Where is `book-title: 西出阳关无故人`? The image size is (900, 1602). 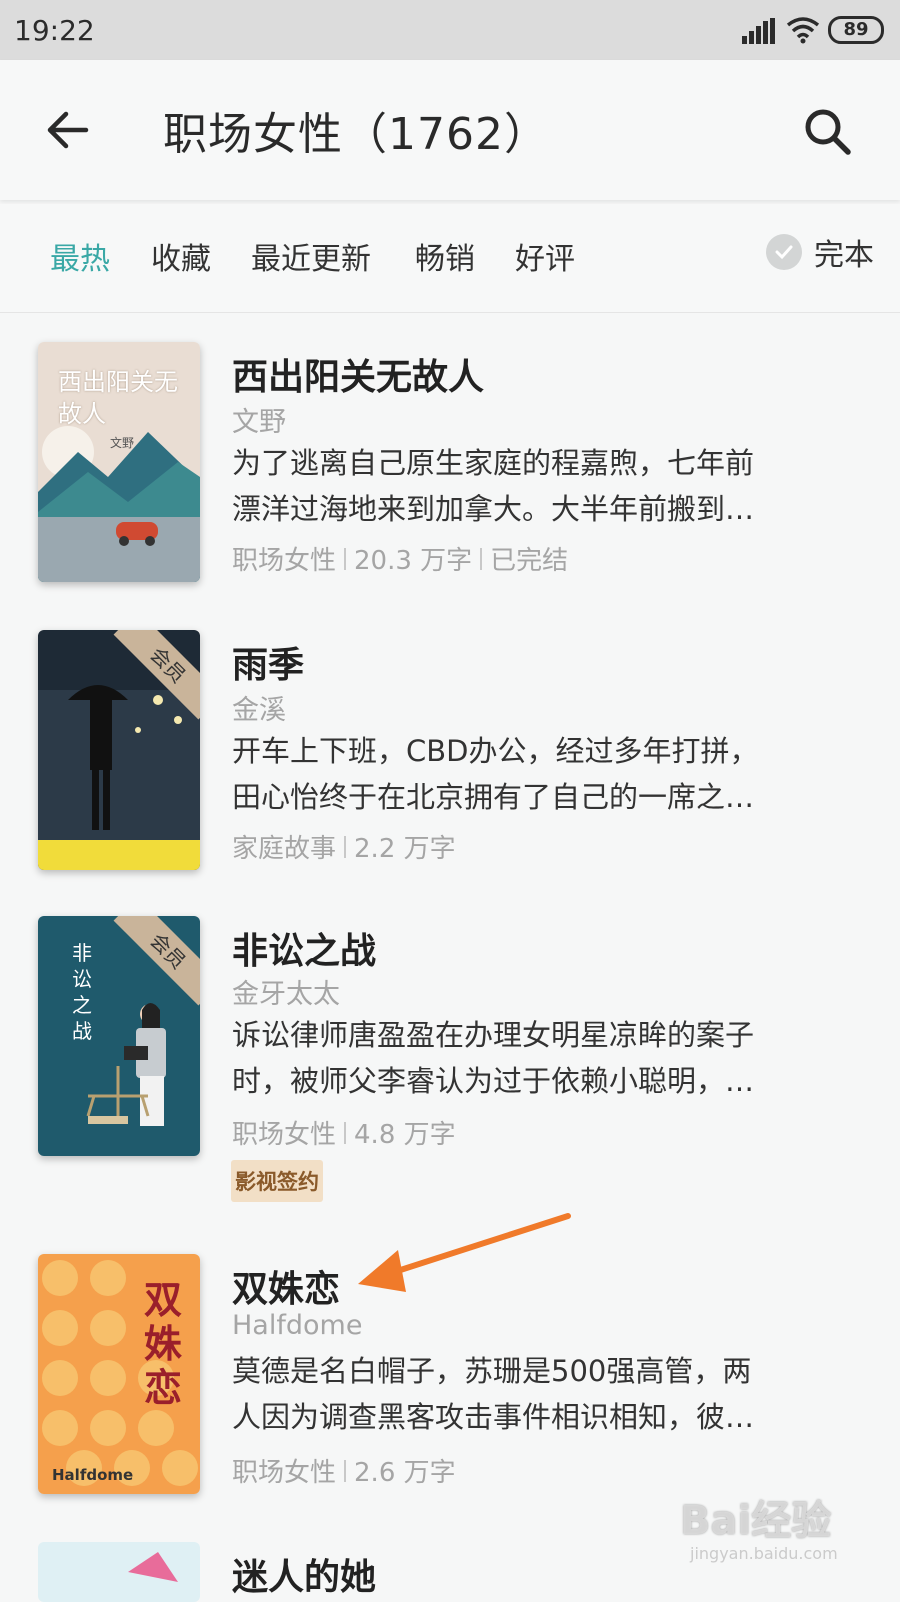 book-title: 西出阳关无故人 is located at coordinates (358, 374).